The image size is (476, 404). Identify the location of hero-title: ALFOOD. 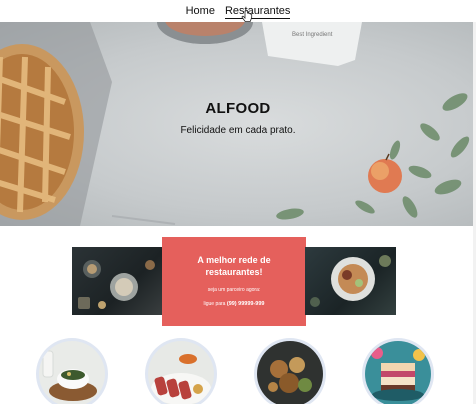
(238, 108).